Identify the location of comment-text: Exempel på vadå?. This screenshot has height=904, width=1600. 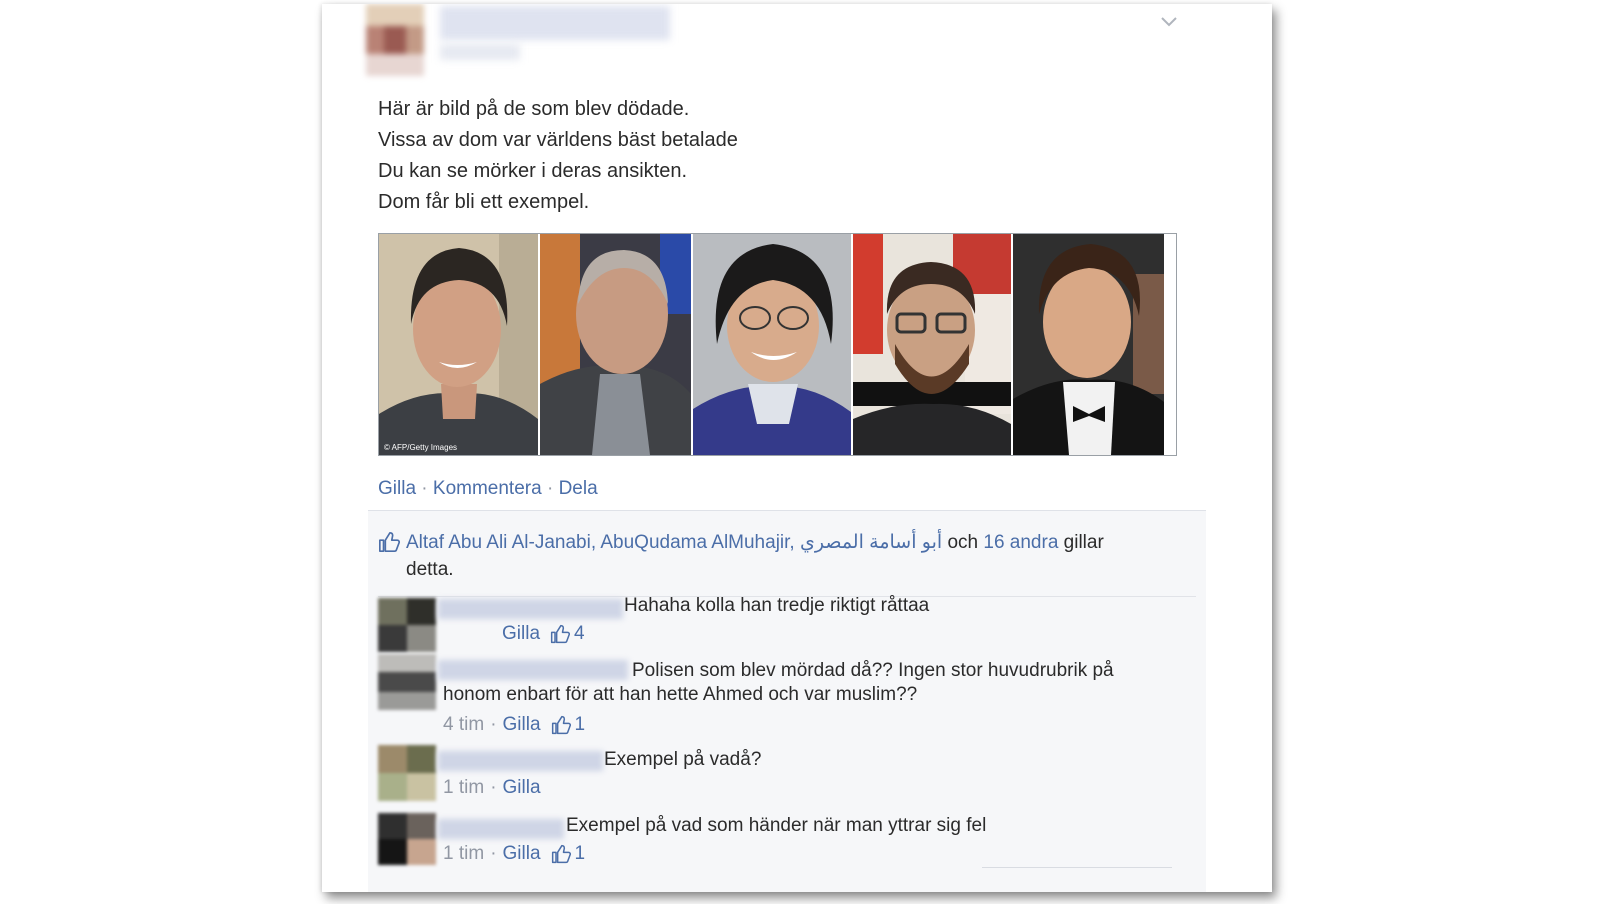
(683, 759).